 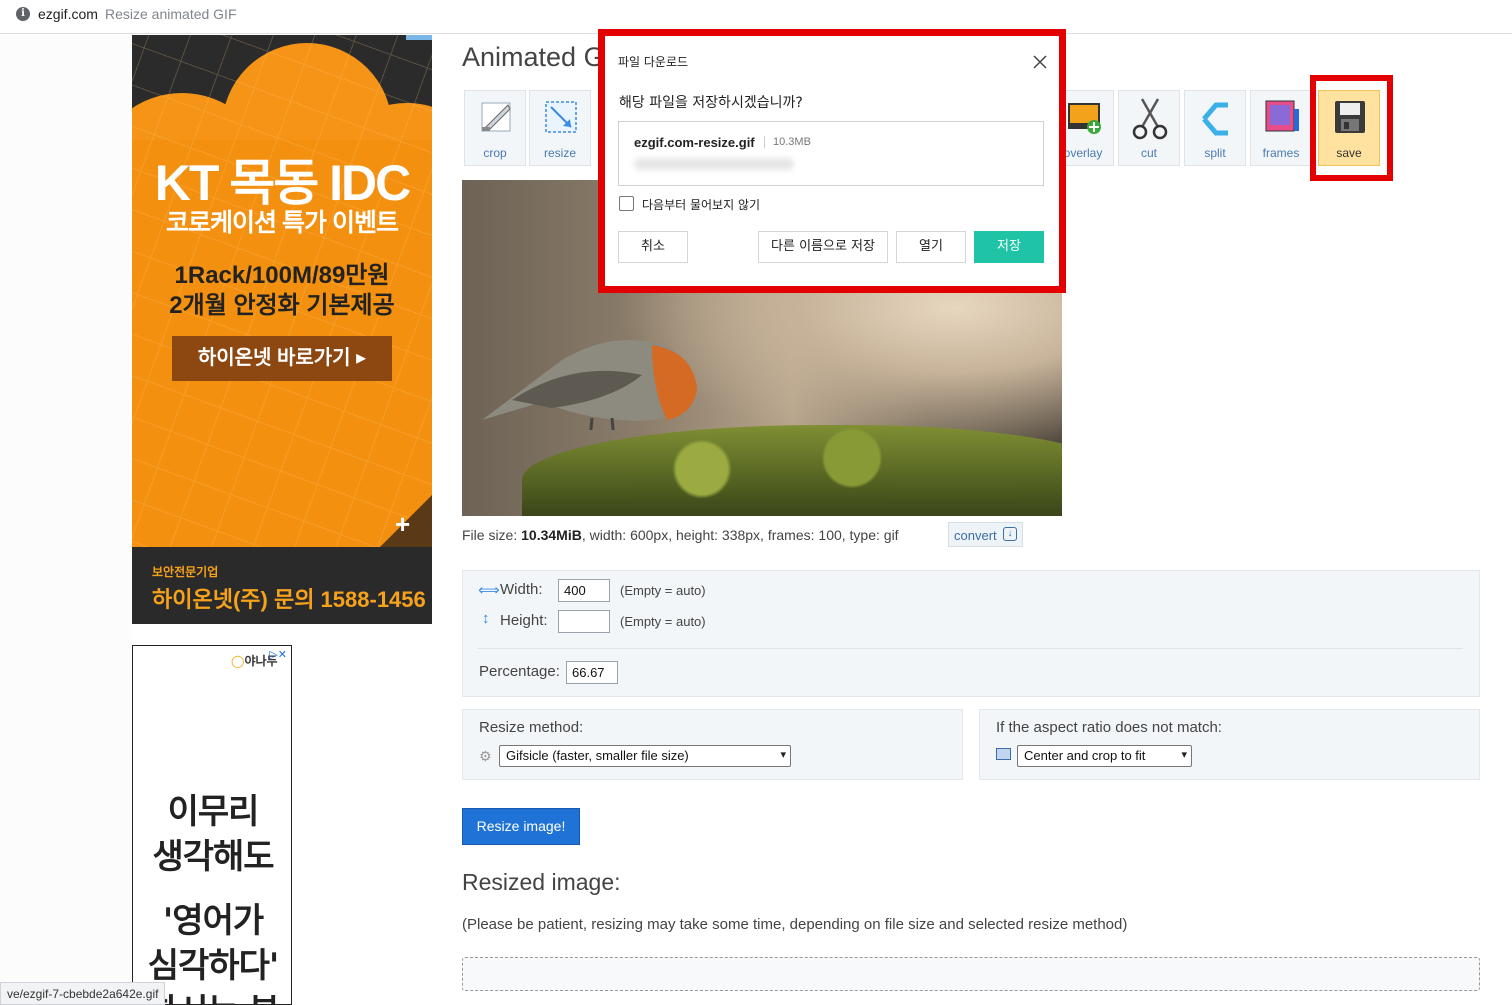 I want to click on ad-brand-circle-icon: ◯, so click(x=238, y=661).